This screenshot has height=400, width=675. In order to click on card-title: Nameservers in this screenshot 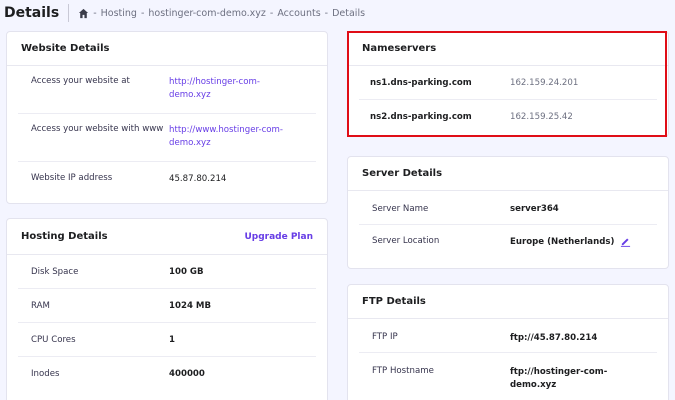, I will do `click(399, 48)`.